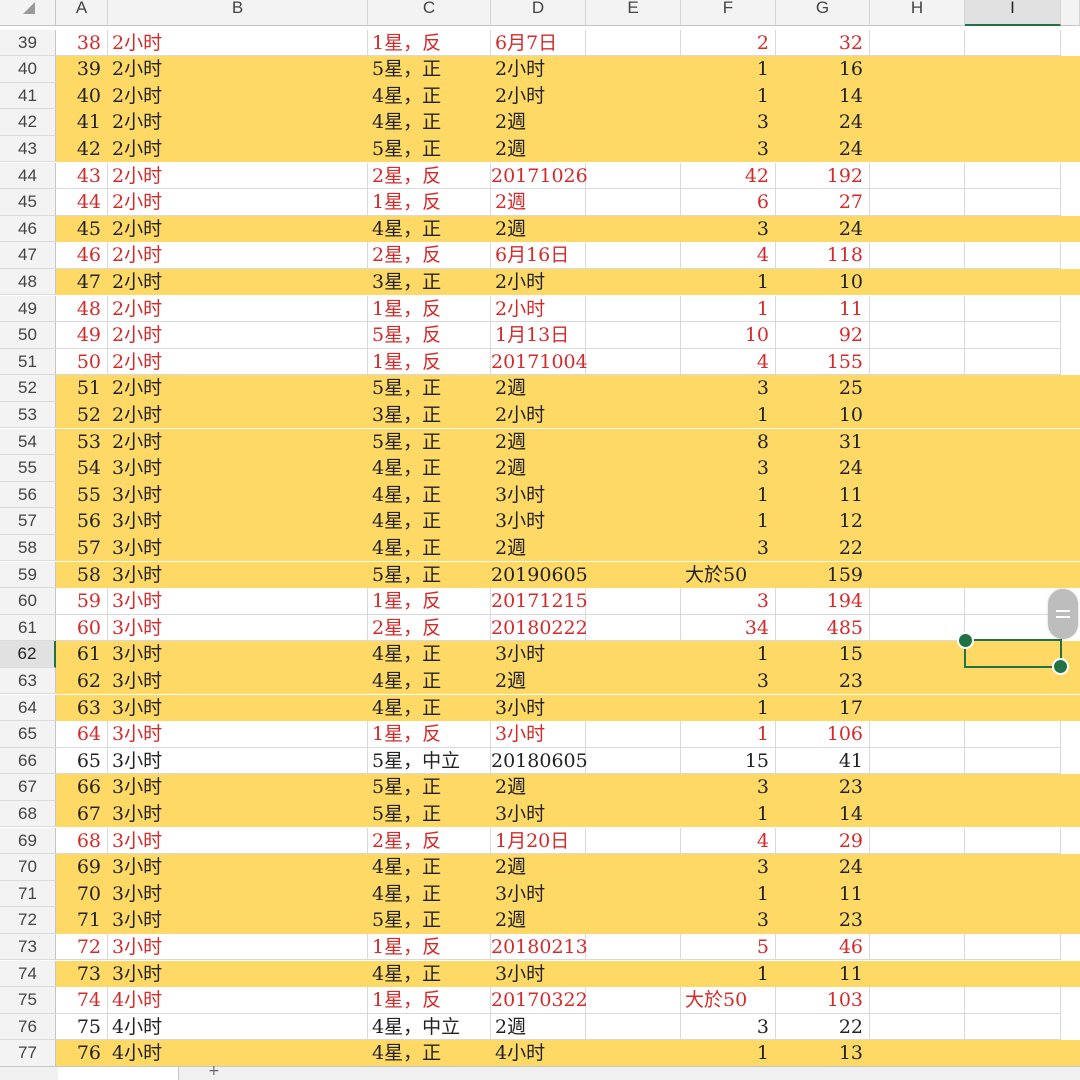  I want to click on cell-a: 75, so click(82, 1027).